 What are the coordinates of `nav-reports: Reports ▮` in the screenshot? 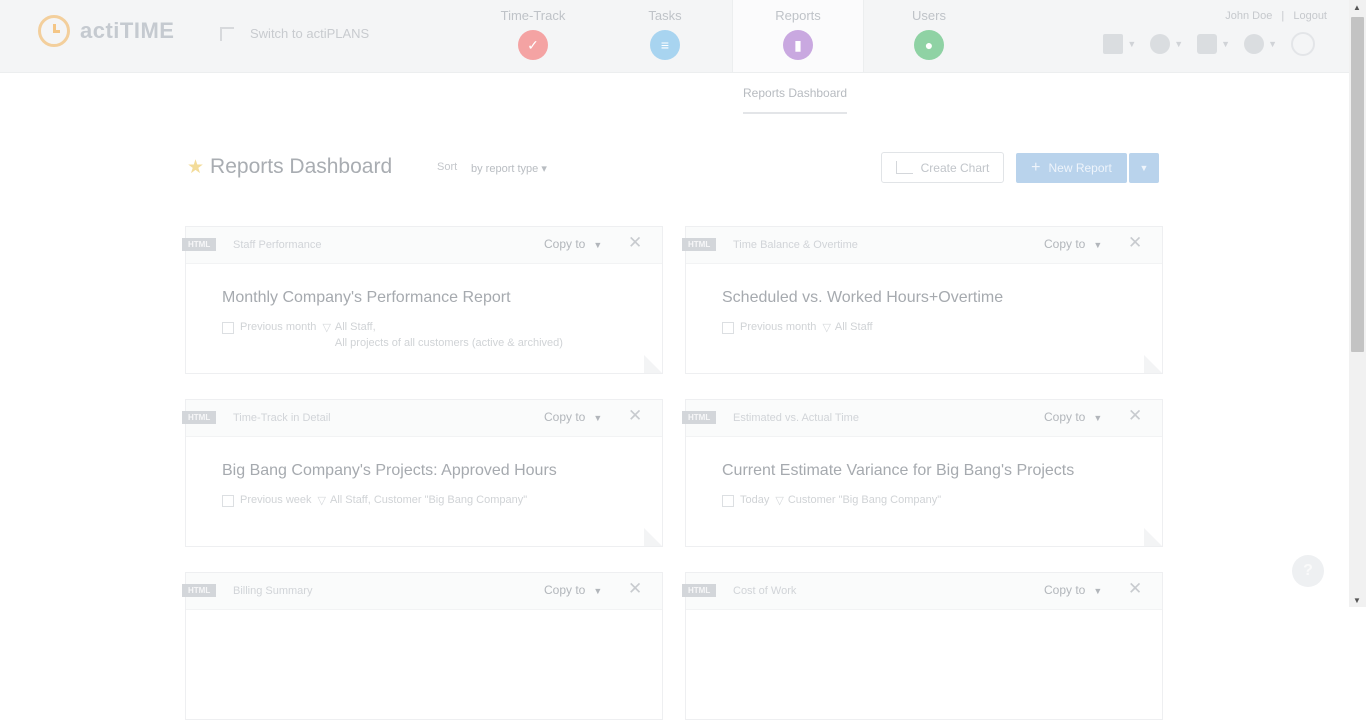 It's located at (798, 36).